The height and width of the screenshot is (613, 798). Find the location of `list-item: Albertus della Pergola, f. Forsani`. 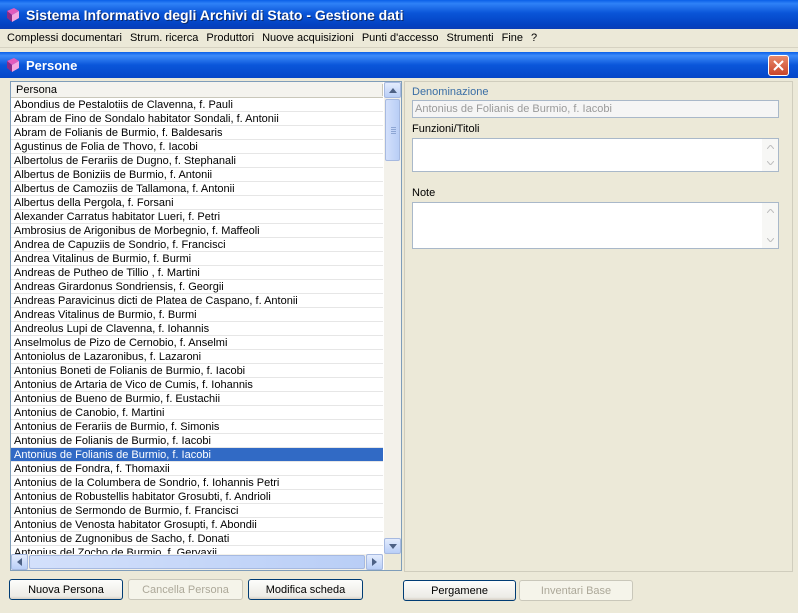

list-item: Albertus della Pergola, f. Forsani is located at coordinates (197, 203).